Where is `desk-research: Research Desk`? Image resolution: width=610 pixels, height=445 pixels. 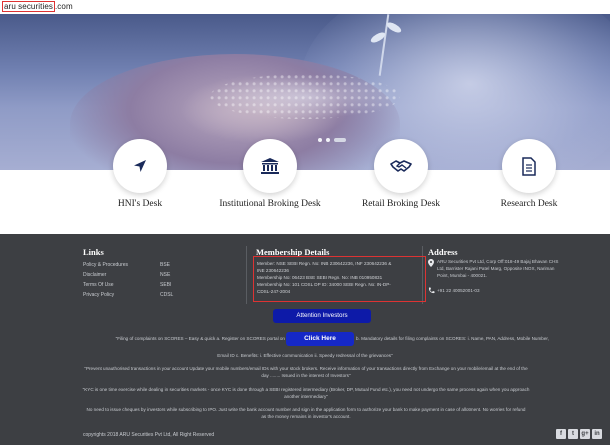 desk-research: Research Desk is located at coordinates (529, 179).